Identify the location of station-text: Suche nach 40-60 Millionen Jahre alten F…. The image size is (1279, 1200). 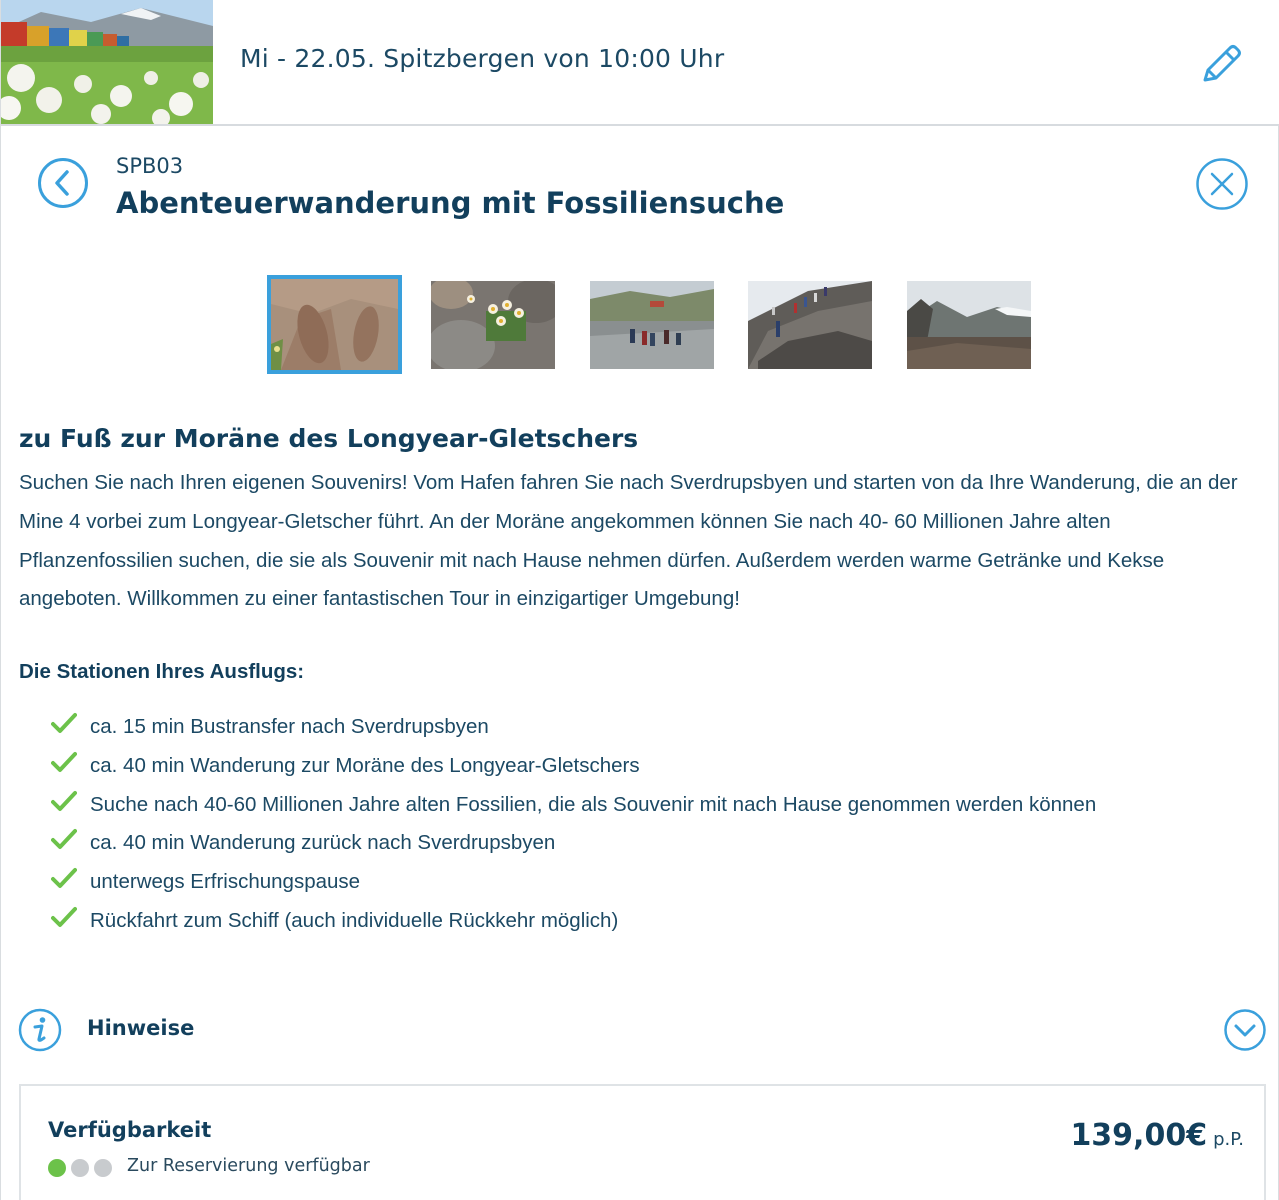
(593, 804).